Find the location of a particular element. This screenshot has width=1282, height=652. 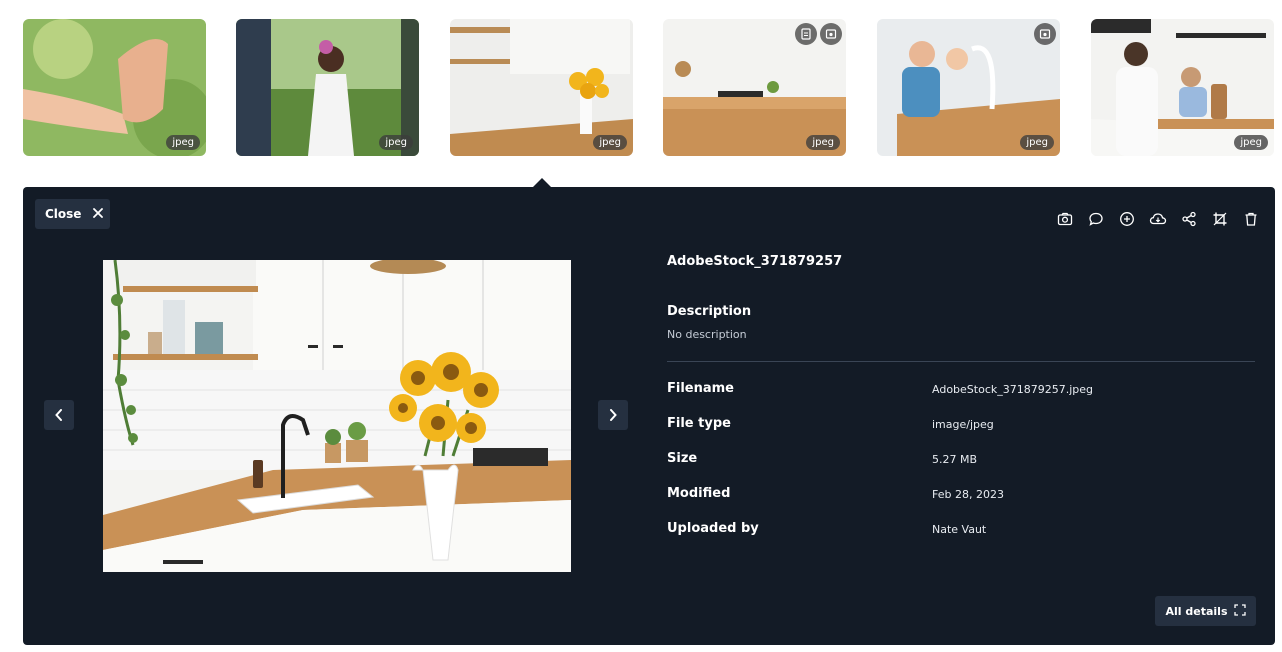

chevron-left-icon is located at coordinates (58, 415).